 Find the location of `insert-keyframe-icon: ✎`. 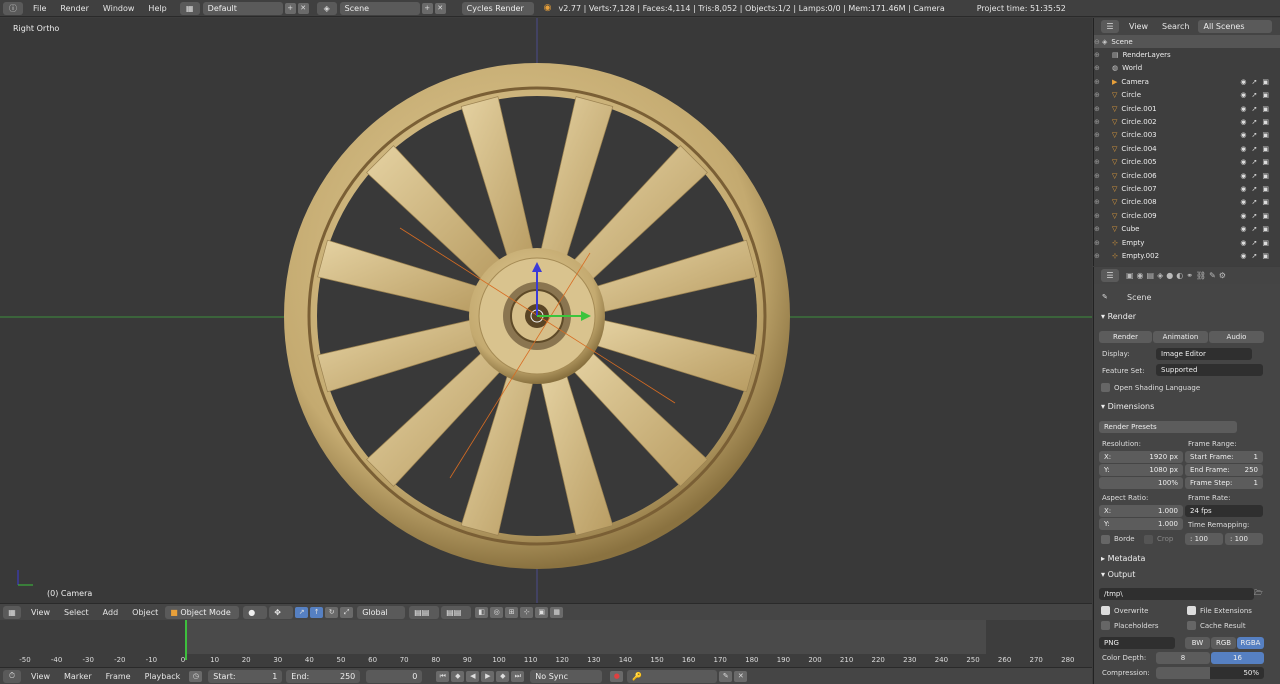

insert-keyframe-icon: ✎ is located at coordinates (726, 676).